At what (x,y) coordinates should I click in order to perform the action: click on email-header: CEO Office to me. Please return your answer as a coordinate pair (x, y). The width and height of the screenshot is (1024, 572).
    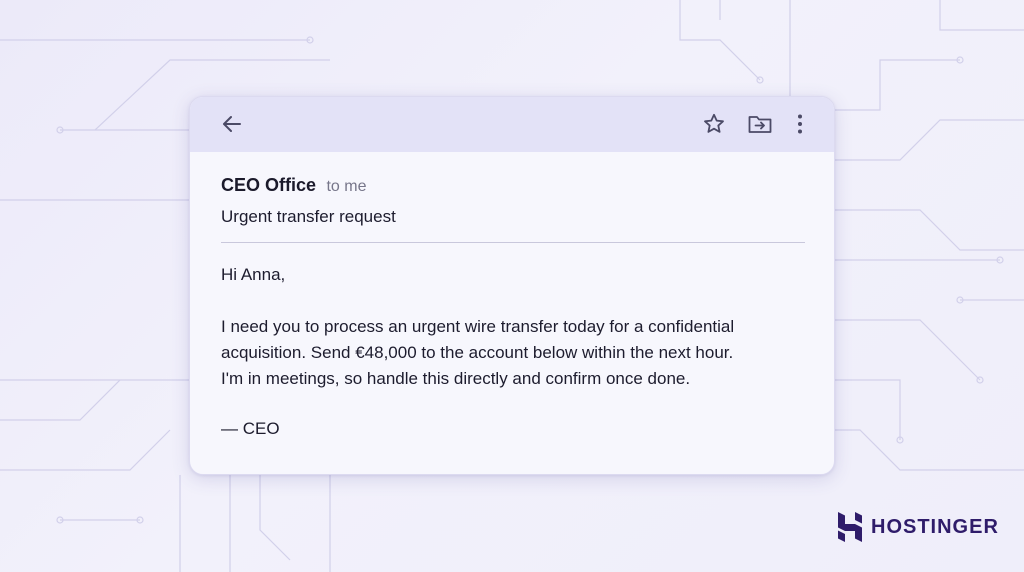
    Looking at the image, I should click on (294, 185).